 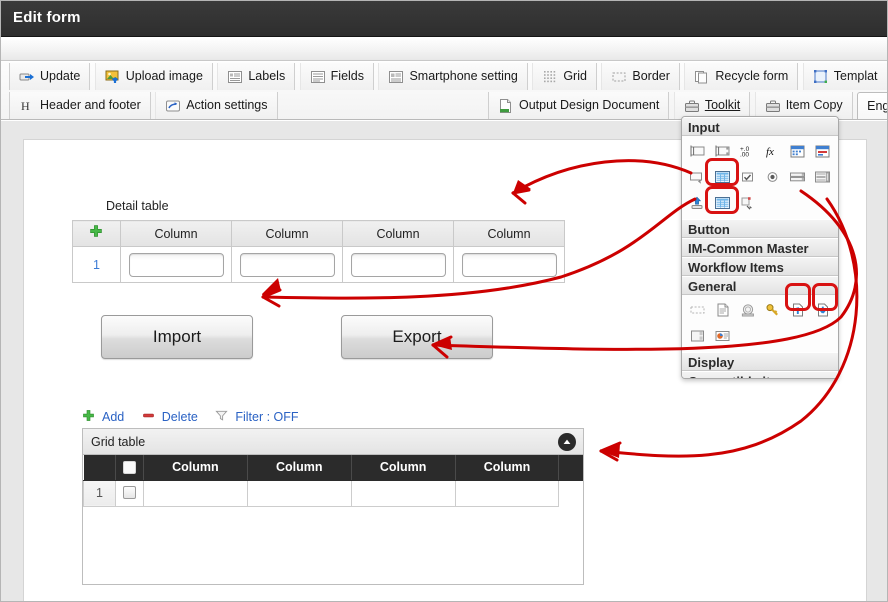 I want to click on toolkit-section-button: Button, so click(x=760, y=228).